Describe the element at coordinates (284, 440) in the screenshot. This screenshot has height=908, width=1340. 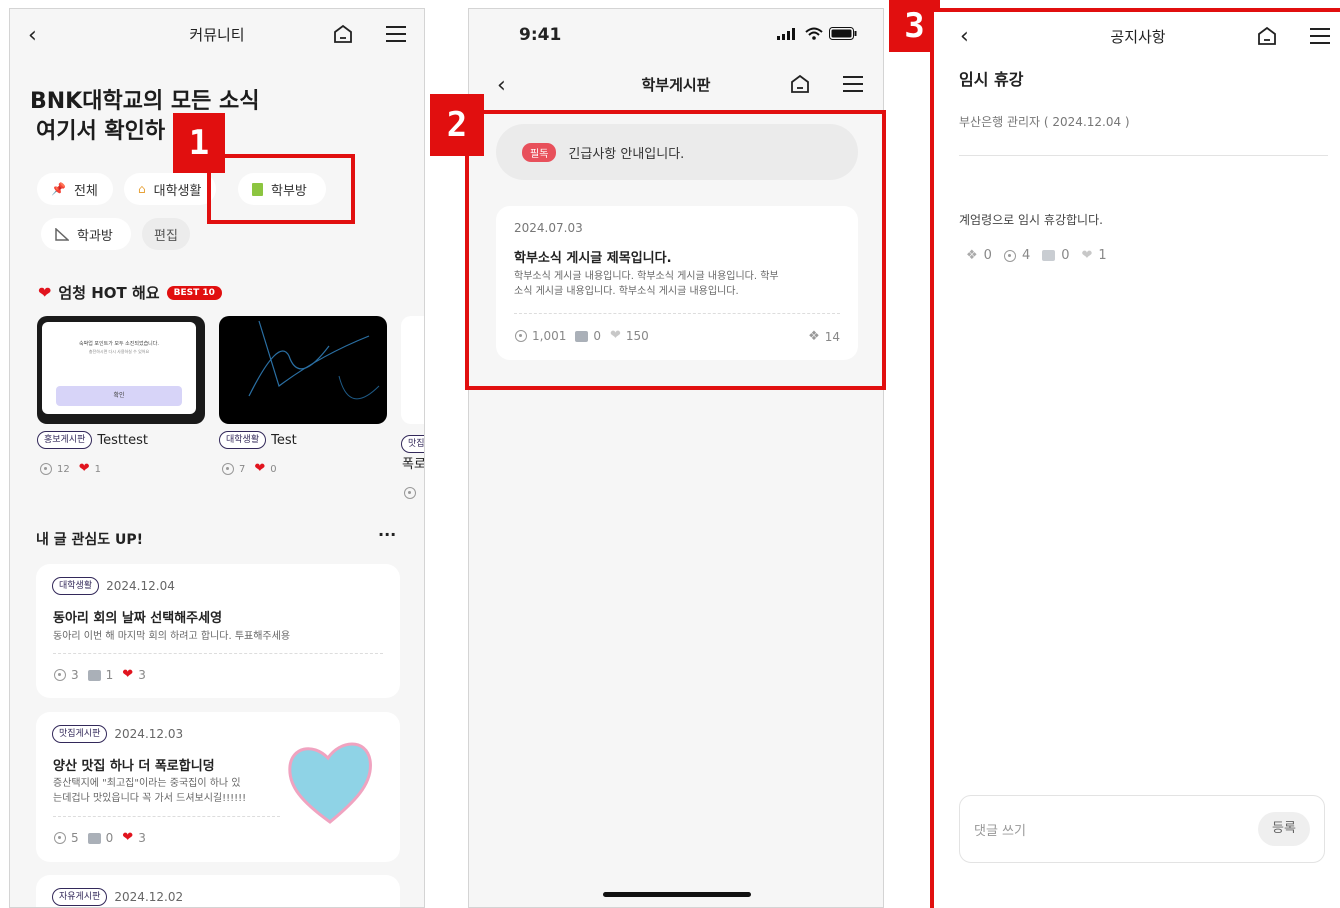
I see `hot-card-title: Test` at that location.